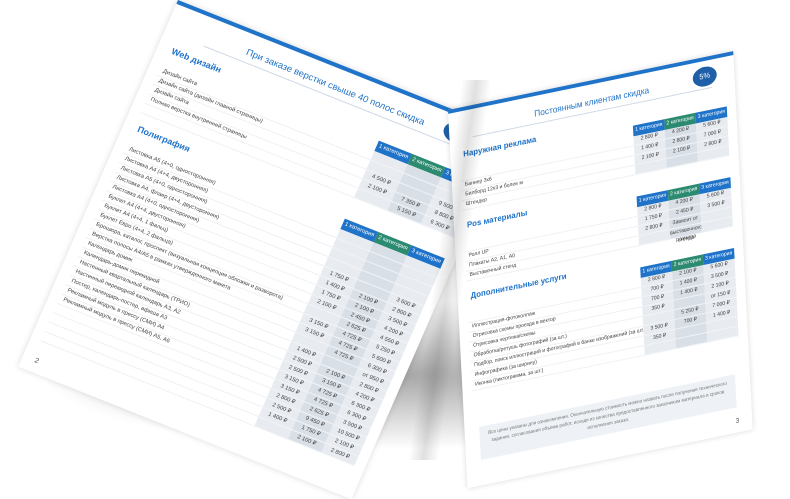  Describe the element at coordinates (705, 76) in the screenshot. I see `right-discount-badge: 5%` at that location.